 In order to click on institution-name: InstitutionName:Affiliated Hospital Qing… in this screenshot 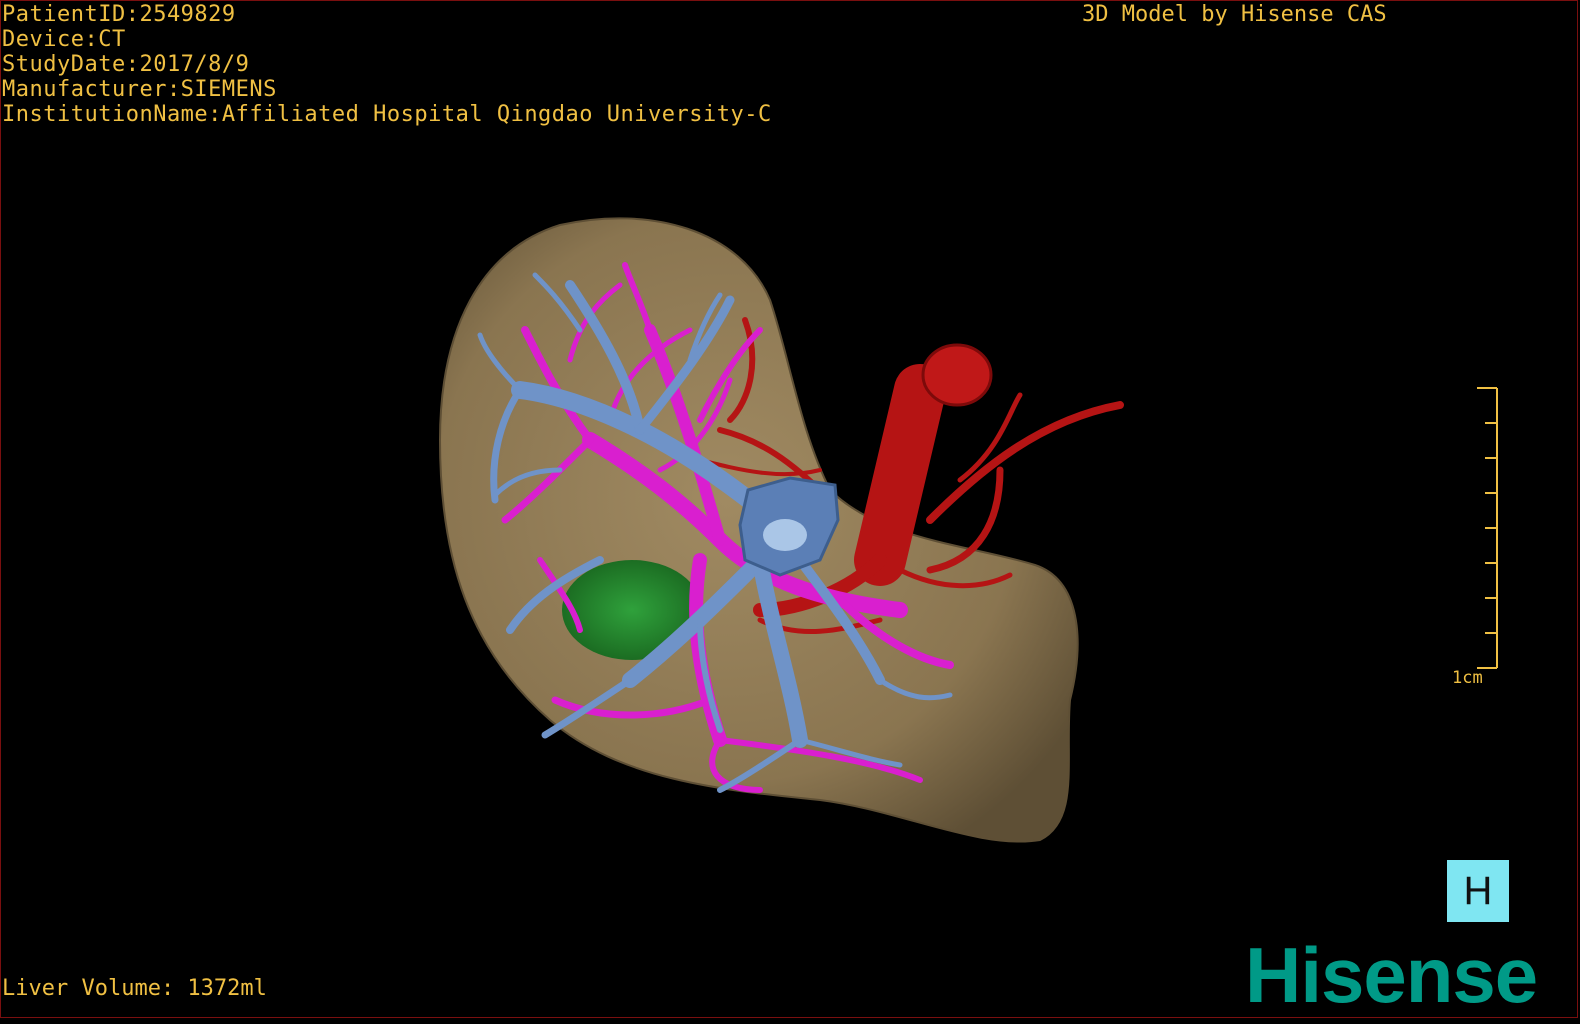, I will do `click(387, 114)`.